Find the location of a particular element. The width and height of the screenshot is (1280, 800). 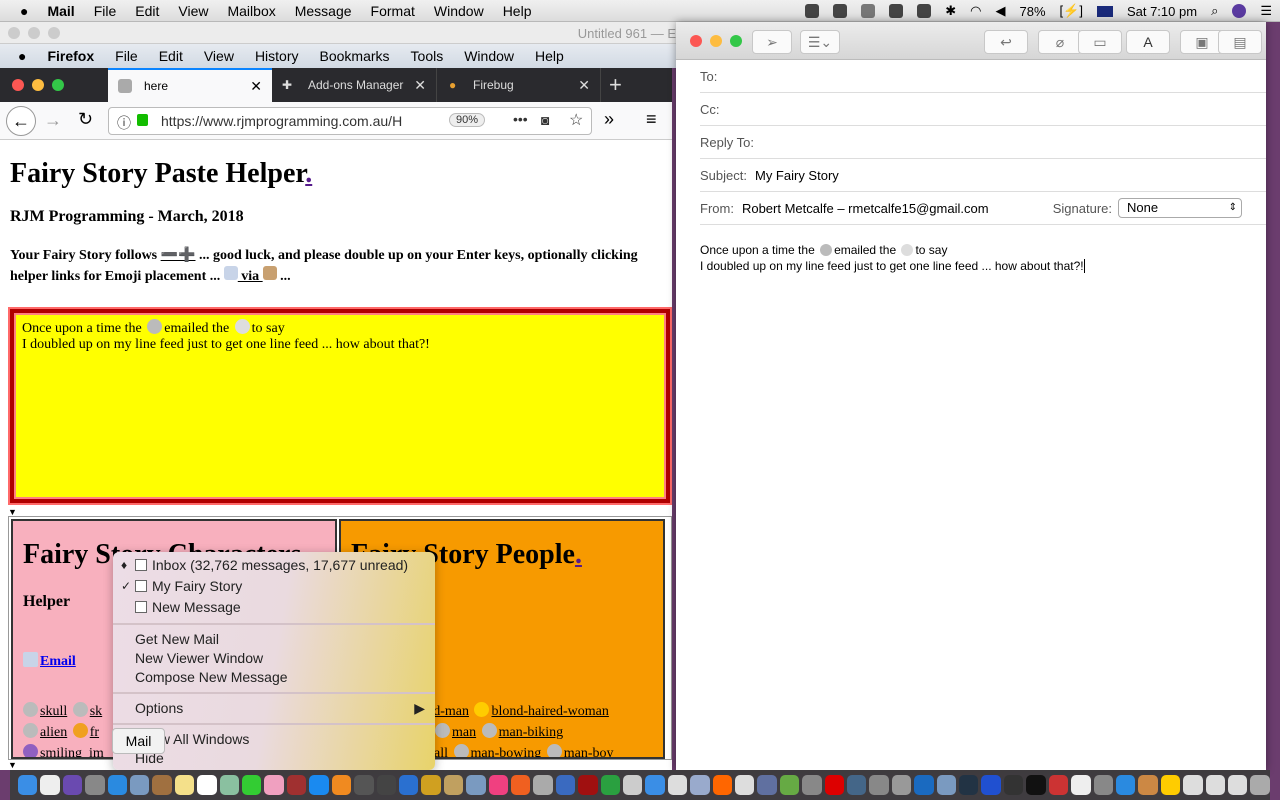

hamburger-menu-icon: ≡ is located at coordinates (651, 119).